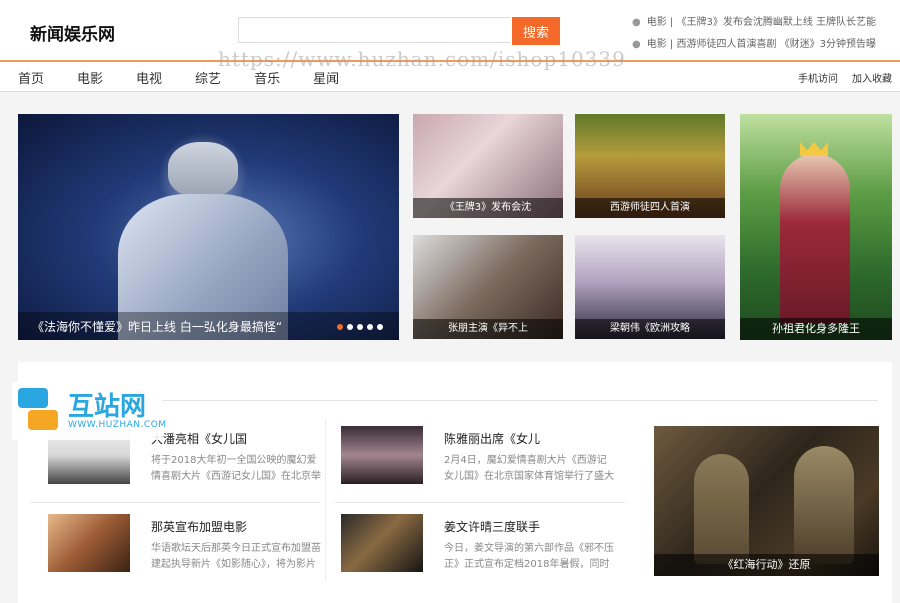 The width and height of the screenshot is (900, 603). I want to click on huzhan-logo-icon, so click(39, 410).